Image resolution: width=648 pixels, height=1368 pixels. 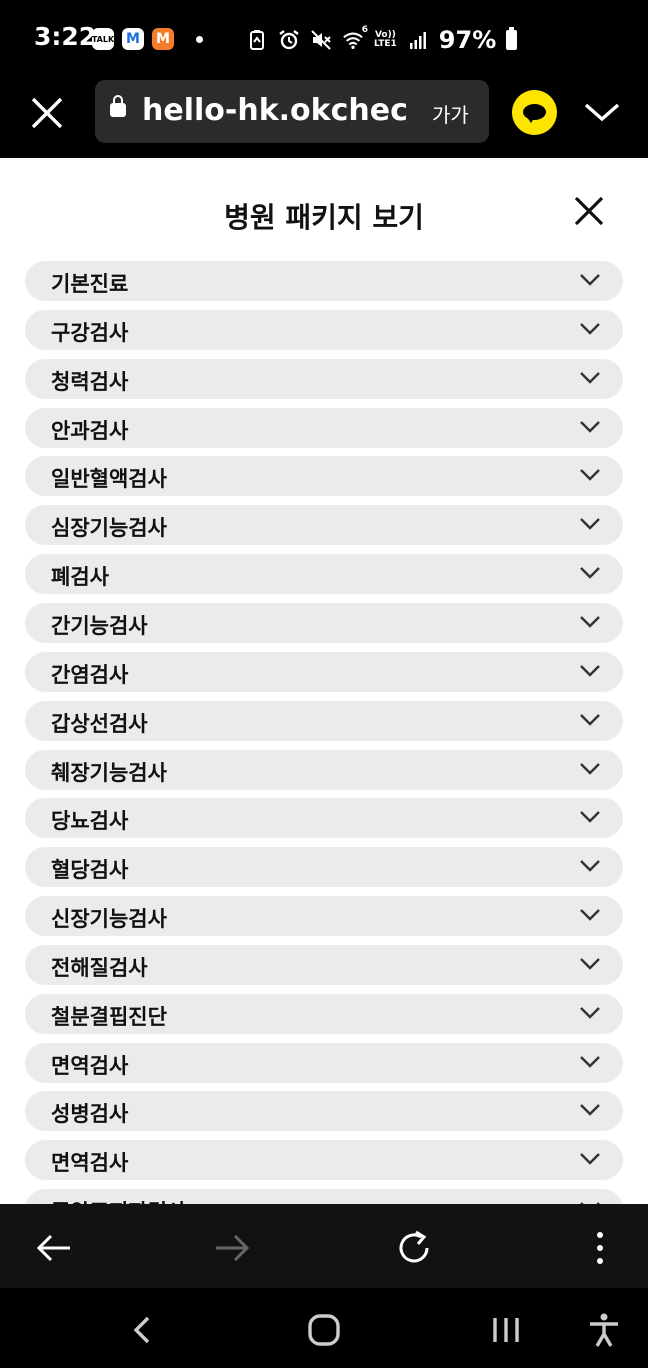 What do you see at coordinates (324, 1246) in the screenshot?
I see `browser-bottom-bar` at bounding box center [324, 1246].